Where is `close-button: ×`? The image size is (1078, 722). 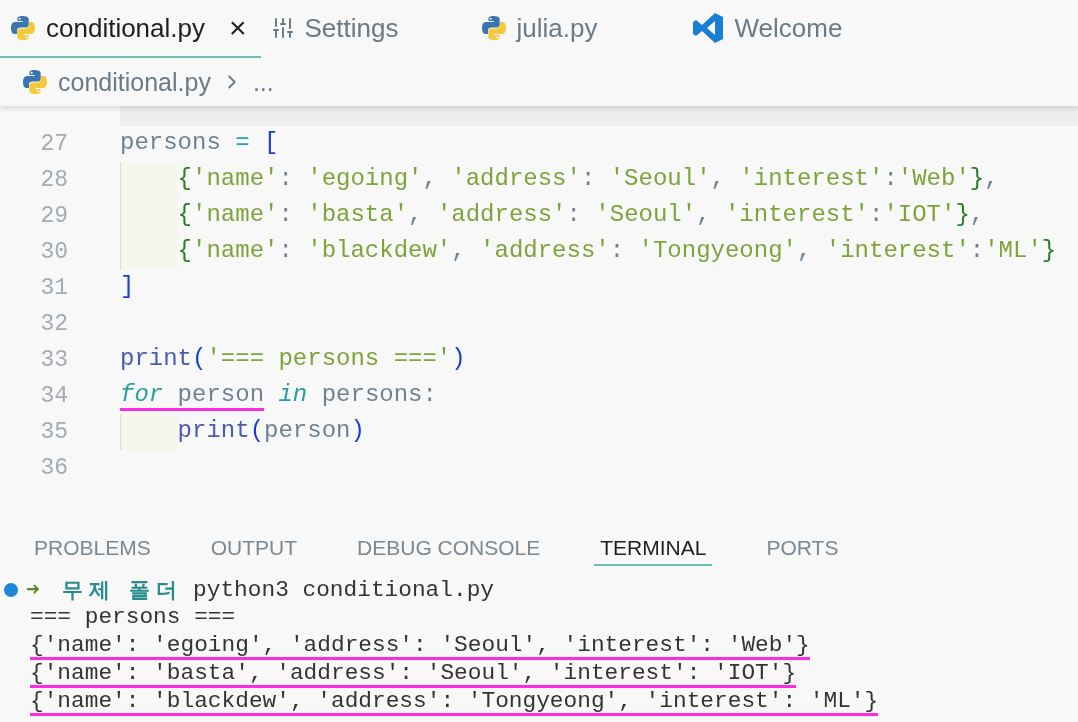
close-button: × is located at coordinates (238, 28).